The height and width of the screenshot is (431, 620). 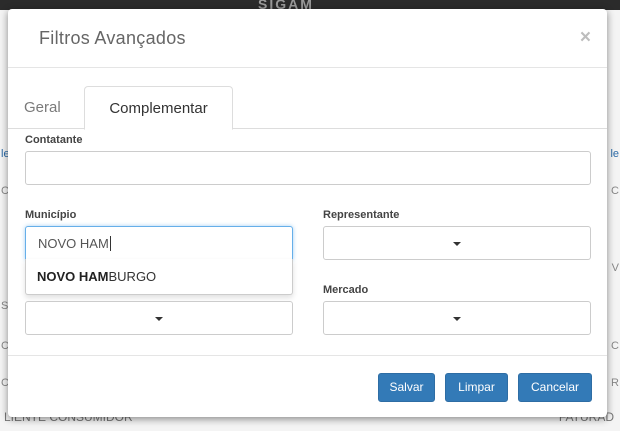 What do you see at coordinates (361, 215) in the screenshot?
I see `representante-label: Representante` at bounding box center [361, 215].